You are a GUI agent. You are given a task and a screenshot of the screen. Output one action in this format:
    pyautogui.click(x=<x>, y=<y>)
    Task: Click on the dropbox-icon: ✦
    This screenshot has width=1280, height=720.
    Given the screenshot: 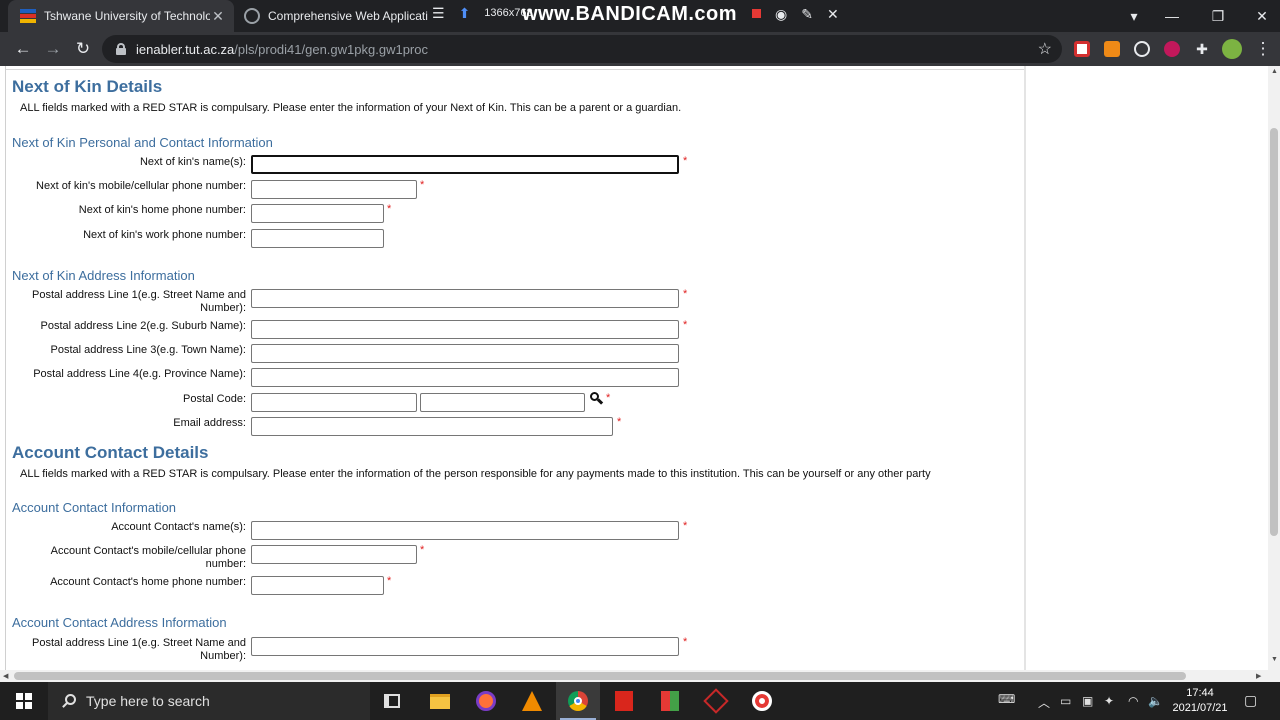 What is the action you would take?
    pyautogui.click(x=1109, y=701)
    